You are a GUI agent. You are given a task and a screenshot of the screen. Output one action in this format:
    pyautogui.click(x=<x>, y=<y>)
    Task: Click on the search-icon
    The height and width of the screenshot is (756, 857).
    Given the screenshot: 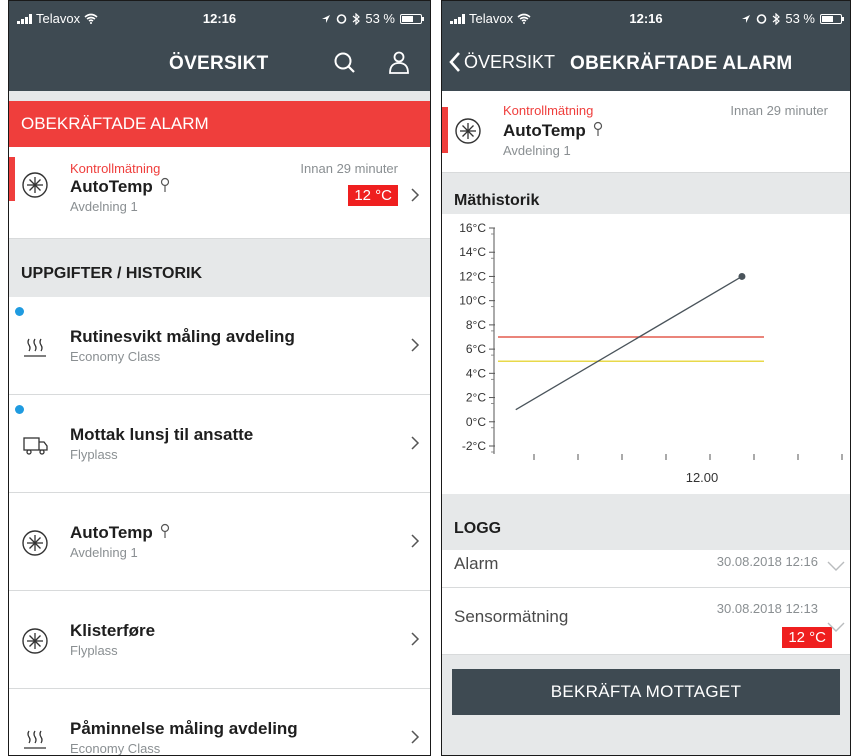 What is the action you would take?
    pyautogui.click(x=345, y=63)
    